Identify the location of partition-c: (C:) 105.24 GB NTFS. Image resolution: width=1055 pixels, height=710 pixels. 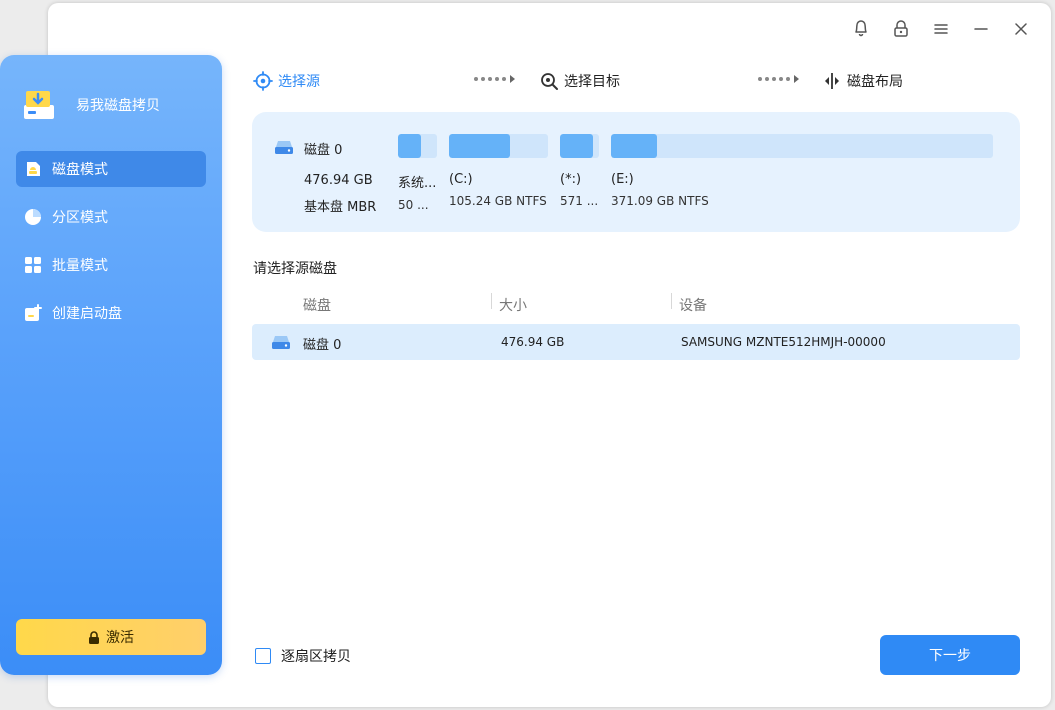
(498, 171).